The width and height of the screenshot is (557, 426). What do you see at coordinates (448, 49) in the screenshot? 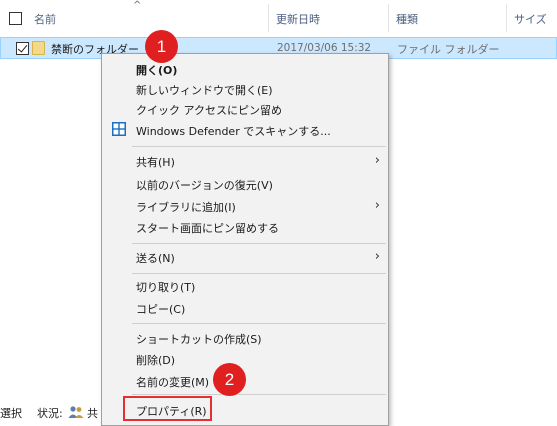
I see `file-type: ファイル フォルダー` at bounding box center [448, 49].